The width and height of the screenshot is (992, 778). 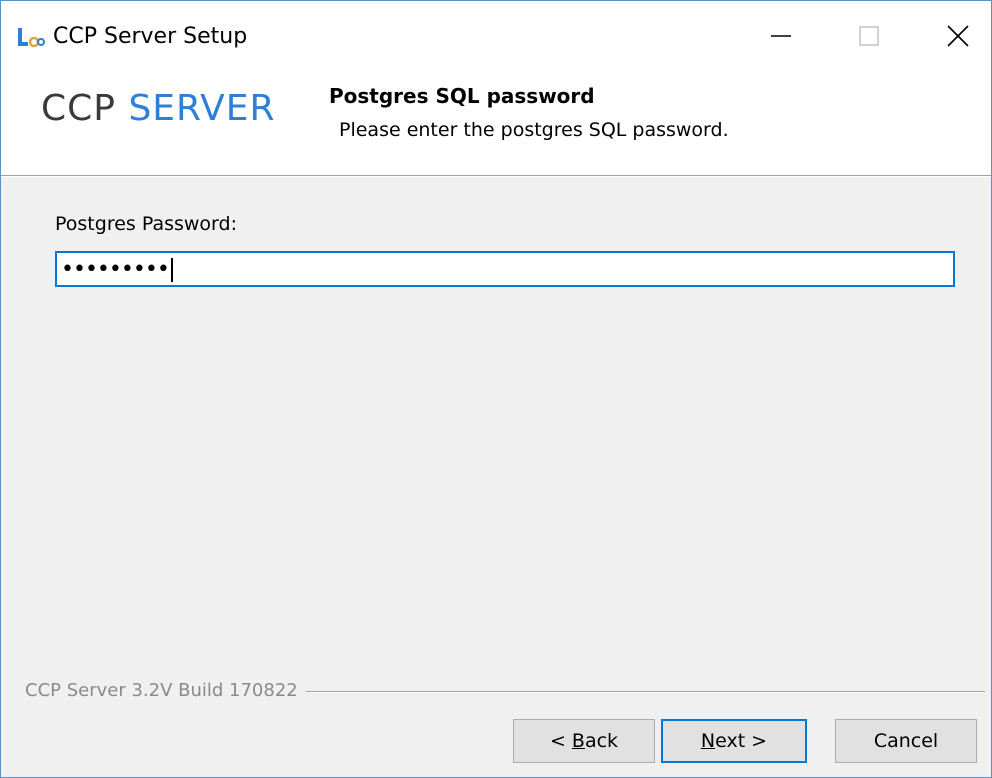 I want to click on title-bar: CCP Server Setup, so click(x=496, y=40).